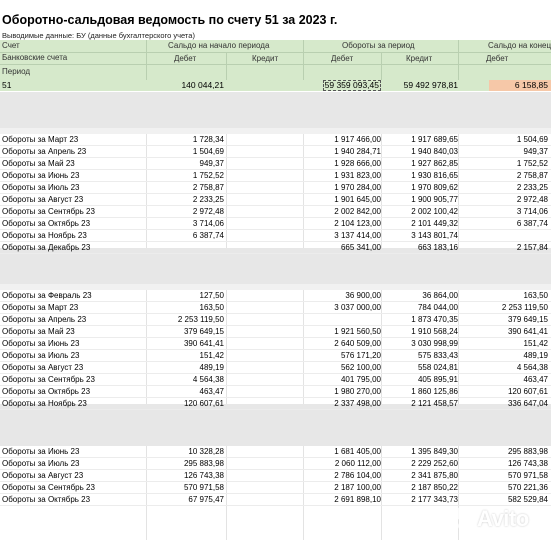  Describe the element at coordinates (357, 235) in the screenshot. I see `row-value-c3: 3 137 414,00` at that location.